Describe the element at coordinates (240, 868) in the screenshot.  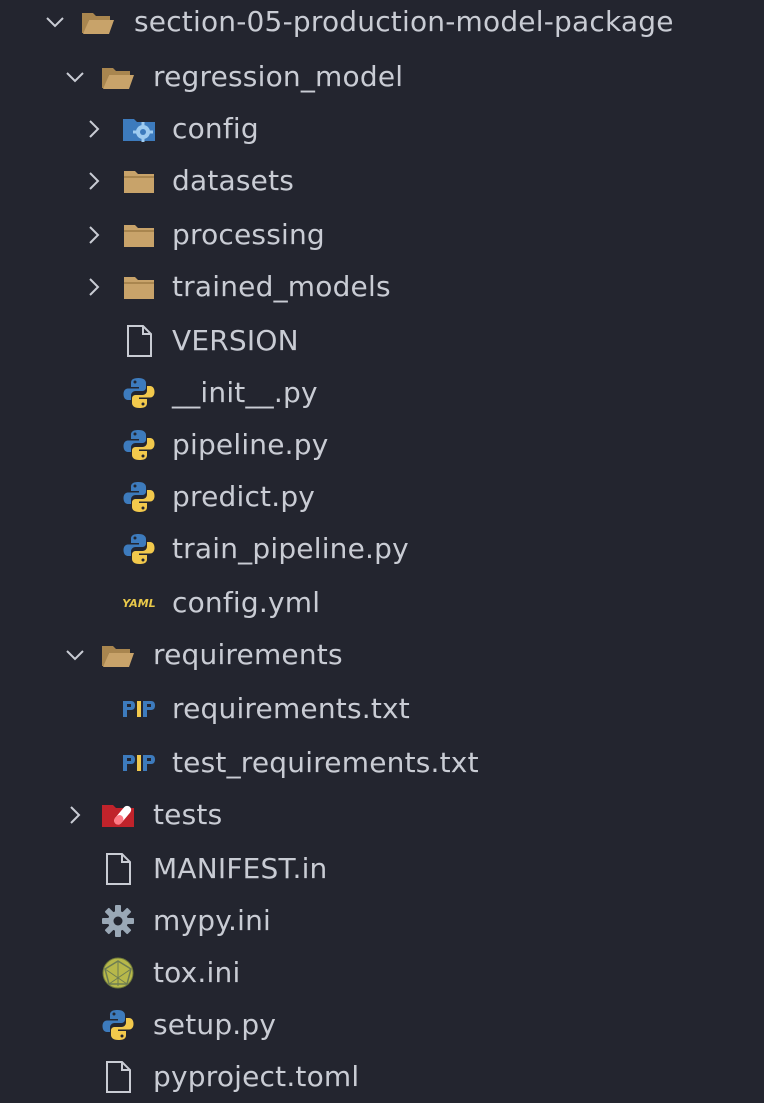
I see `tree-item-label: MANIFEST.in` at that location.